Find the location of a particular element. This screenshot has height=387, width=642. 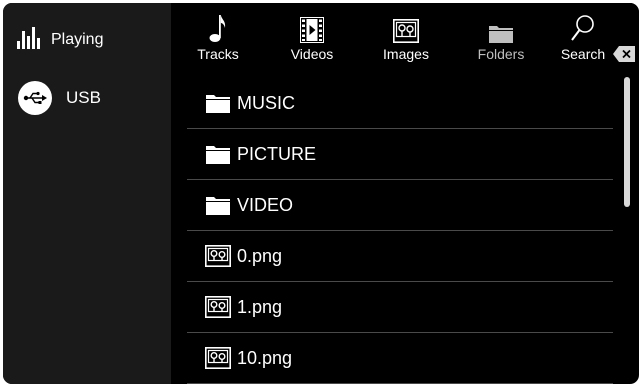

list-item-image: 10.png is located at coordinates (400, 358).